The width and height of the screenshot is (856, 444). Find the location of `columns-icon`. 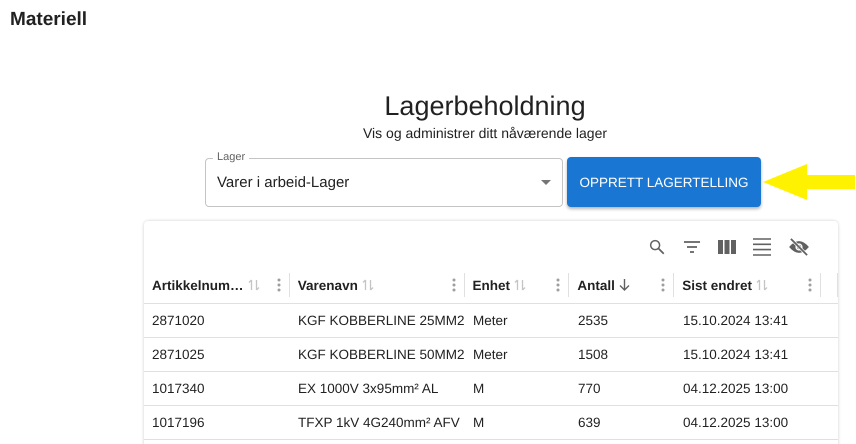

columns-icon is located at coordinates (727, 247).